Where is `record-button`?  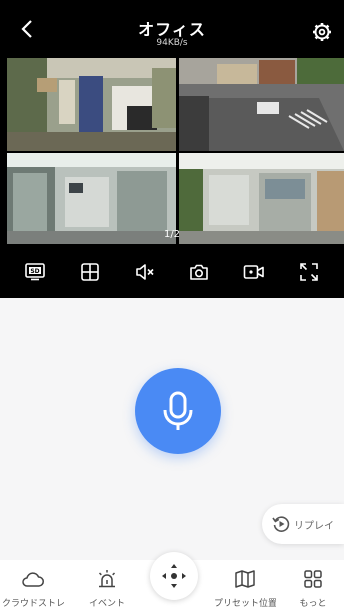 record-button is located at coordinates (254, 272).